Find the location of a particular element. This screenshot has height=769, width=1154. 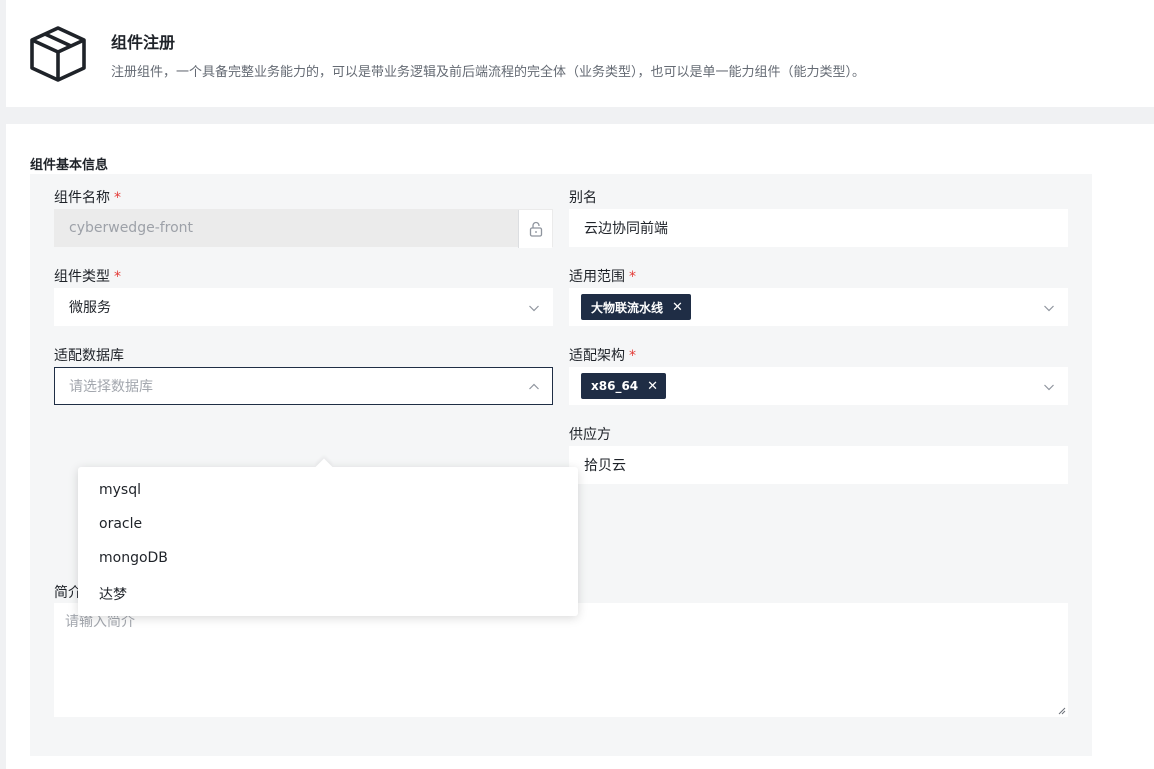

alias-label: 别名 is located at coordinates (583, 198).